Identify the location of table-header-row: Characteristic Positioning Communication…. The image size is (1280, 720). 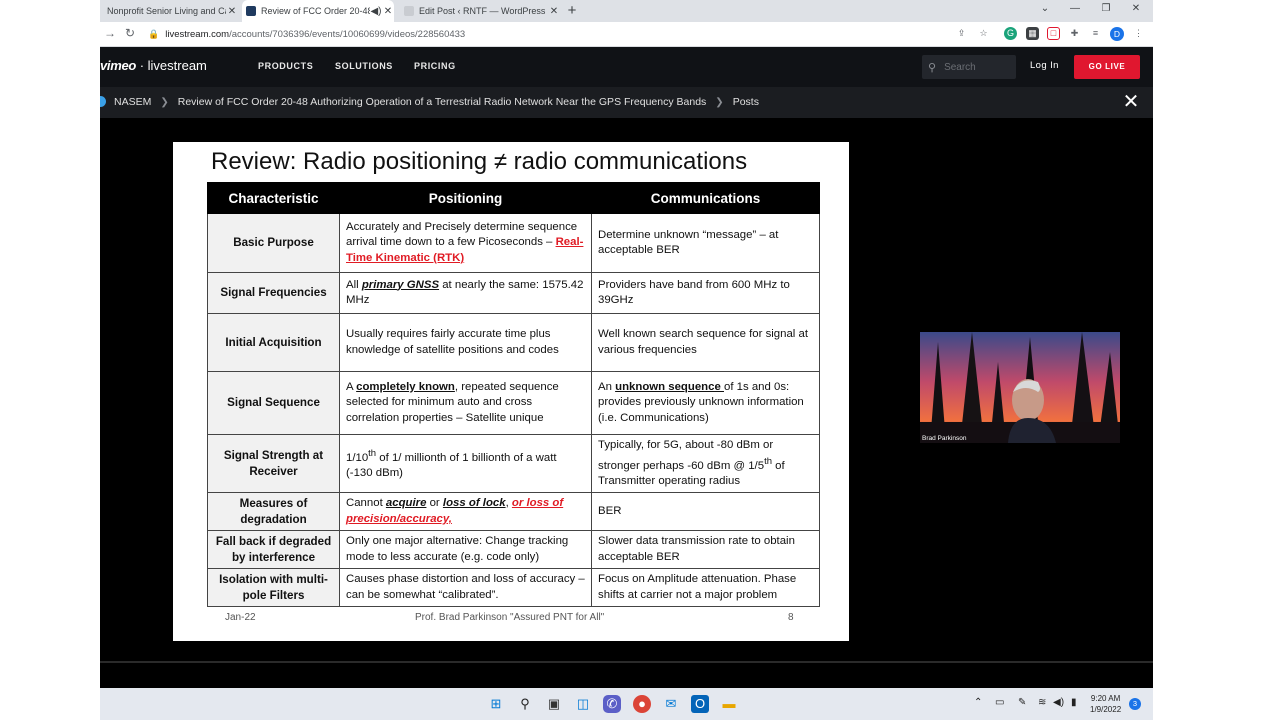
(513, 198).